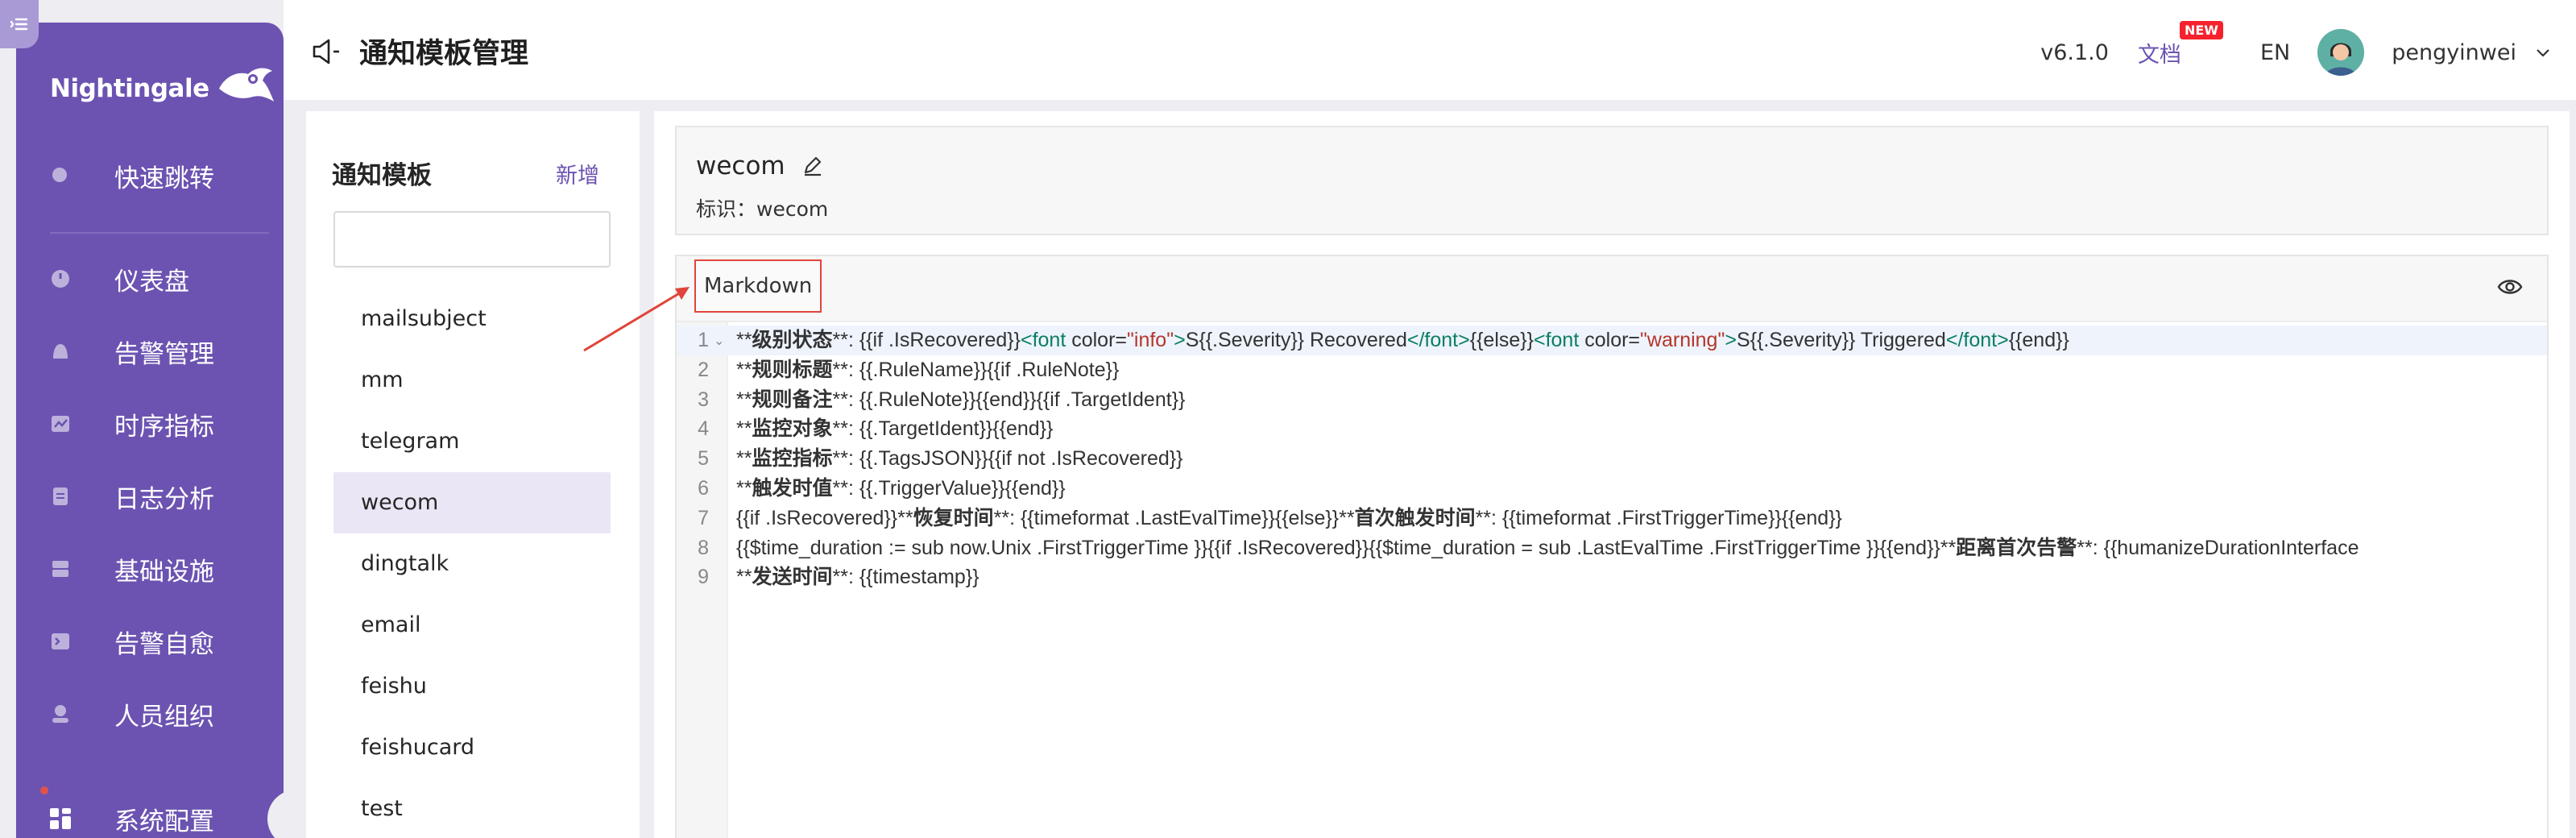  I want to click on sidebar-item-log-analysis: 日志分析, so click(150, 496).